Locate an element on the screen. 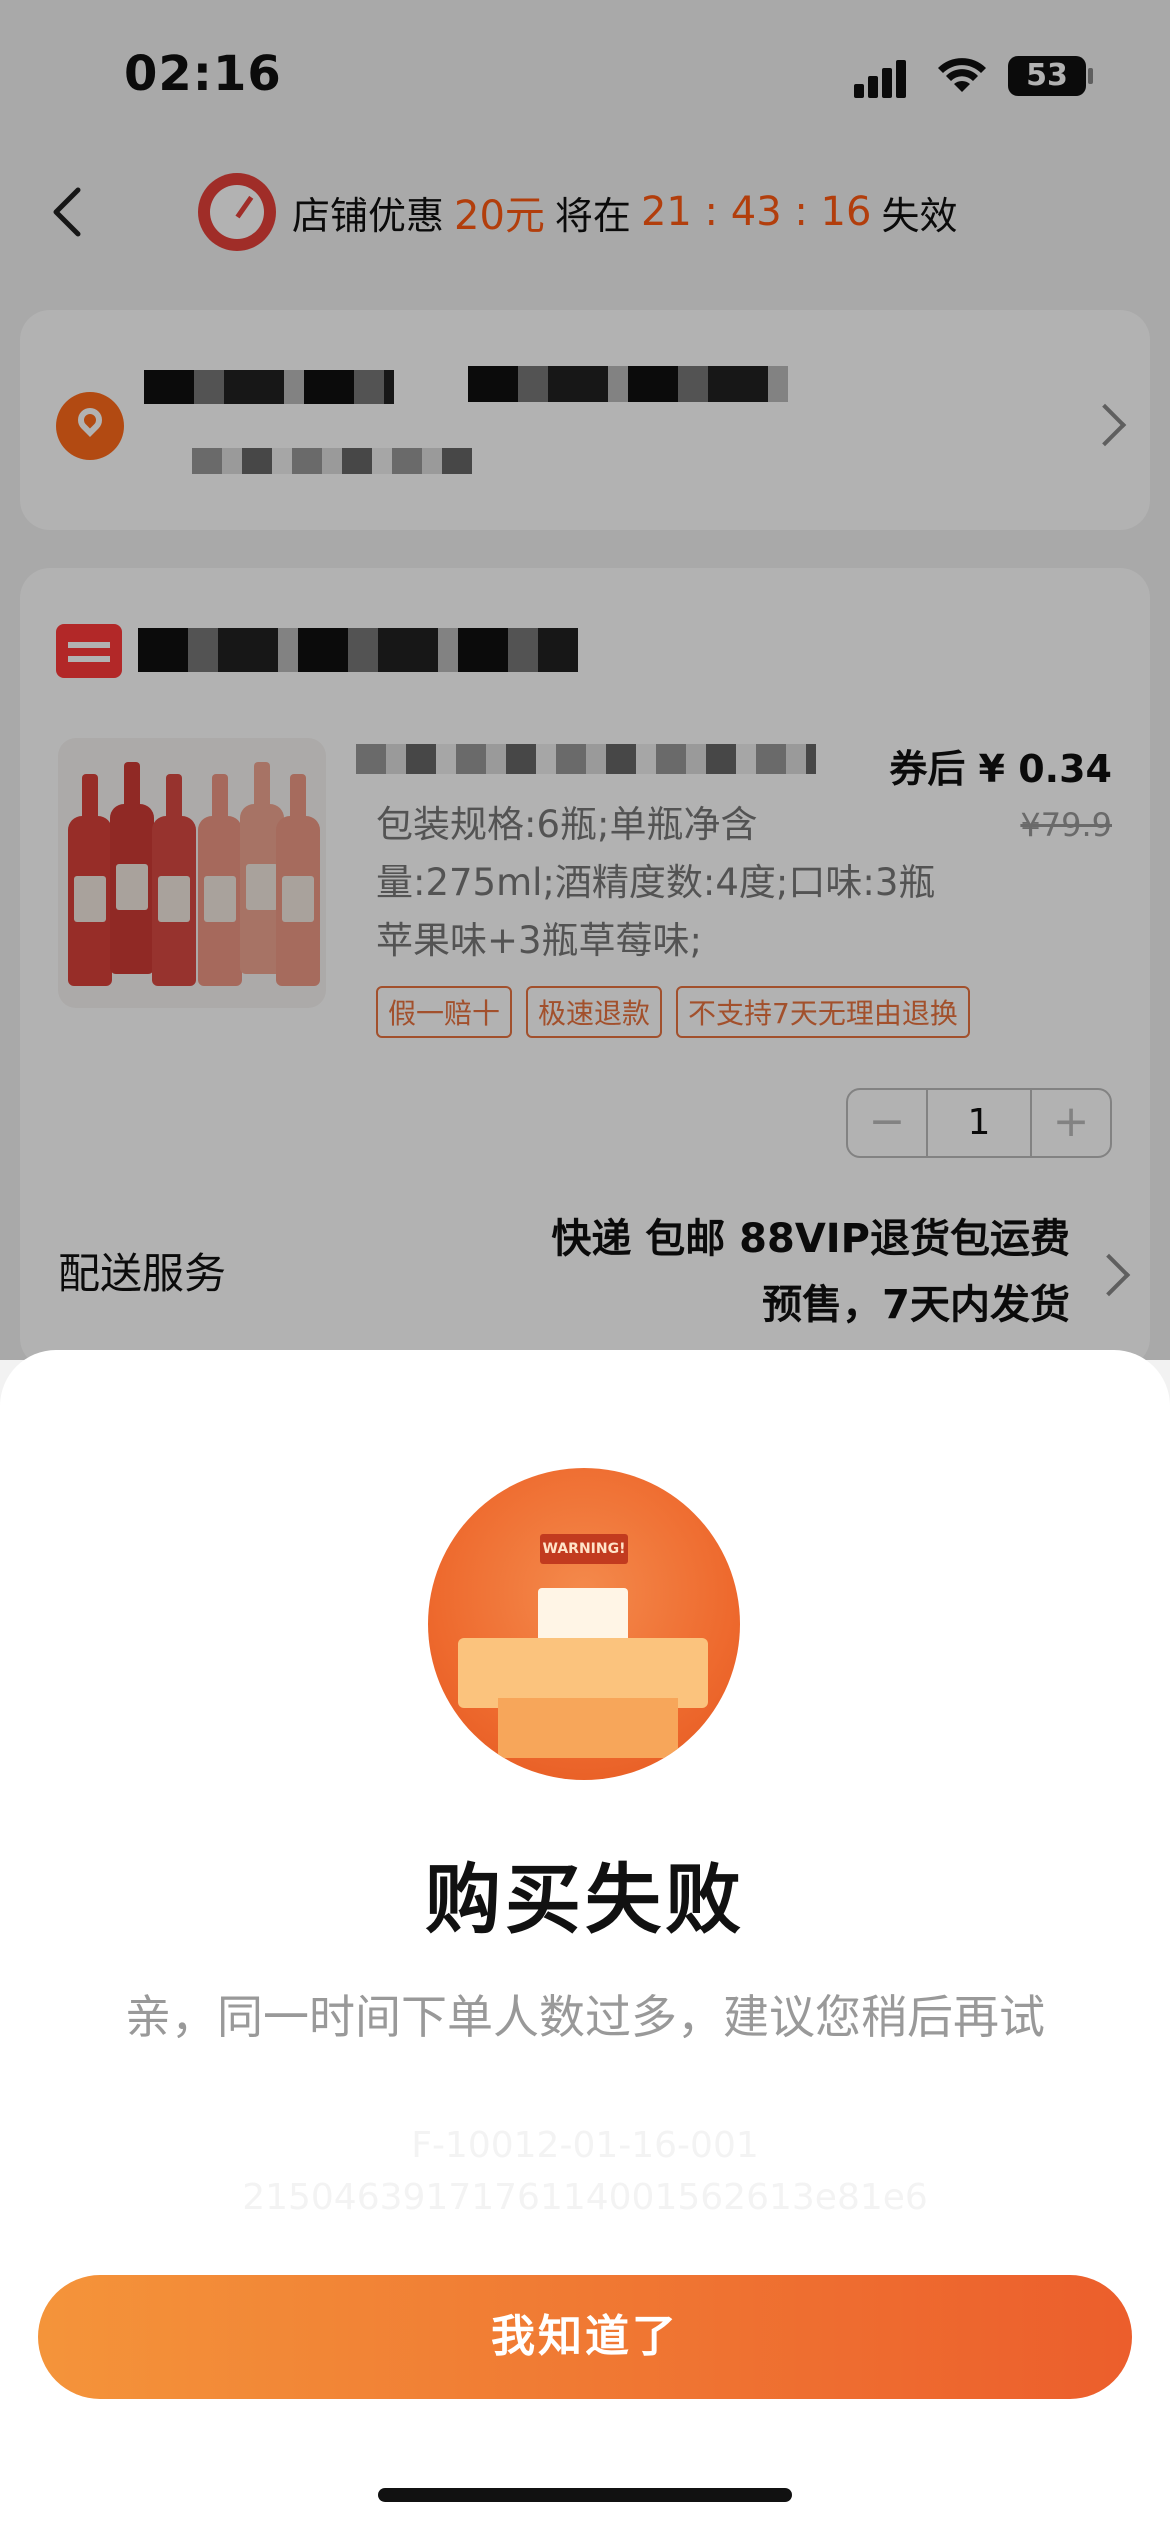  box-shape is located at coordinates (588, 1728).